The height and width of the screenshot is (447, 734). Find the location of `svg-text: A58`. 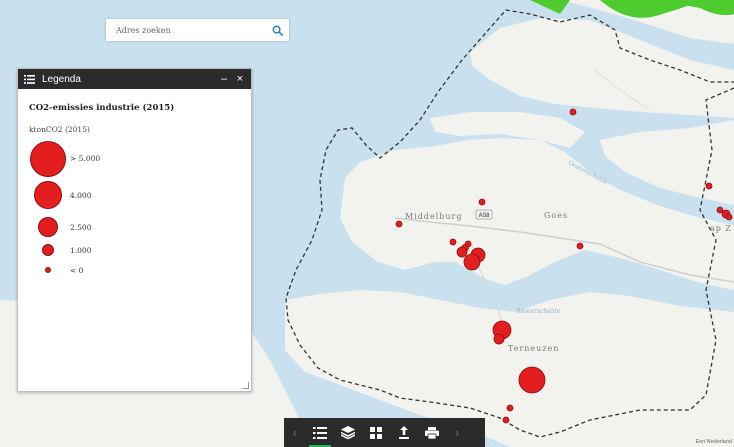

svg-text: A58 is located at coordinates (485, 216).